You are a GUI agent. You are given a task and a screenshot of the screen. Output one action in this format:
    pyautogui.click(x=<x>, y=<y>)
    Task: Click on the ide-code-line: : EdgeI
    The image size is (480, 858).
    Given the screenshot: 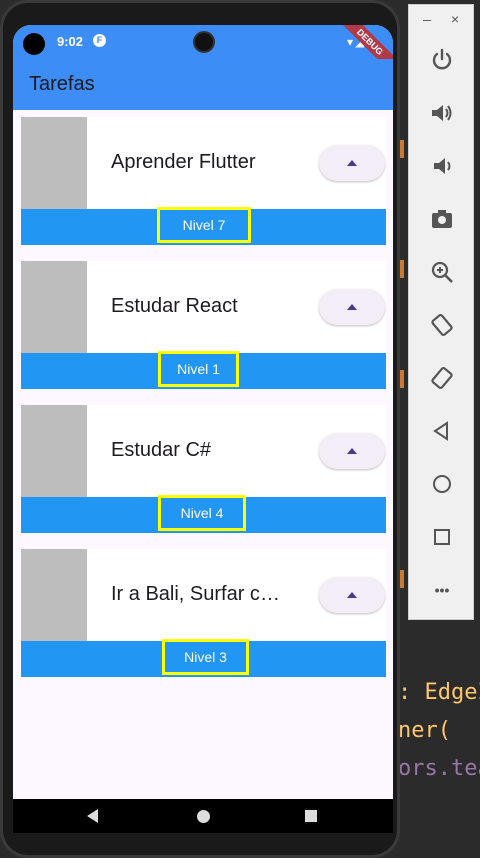 What is the action you would take?
    pyautogui.click(x=439, y=692)
    